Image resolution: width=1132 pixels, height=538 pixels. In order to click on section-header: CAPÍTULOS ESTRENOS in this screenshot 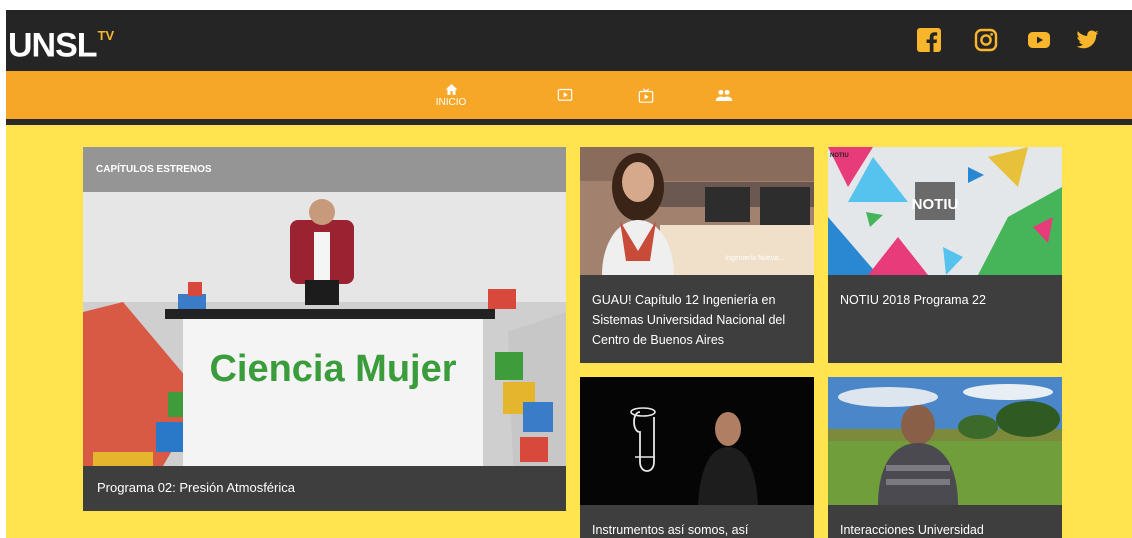, I will do `click(324, 169)`.